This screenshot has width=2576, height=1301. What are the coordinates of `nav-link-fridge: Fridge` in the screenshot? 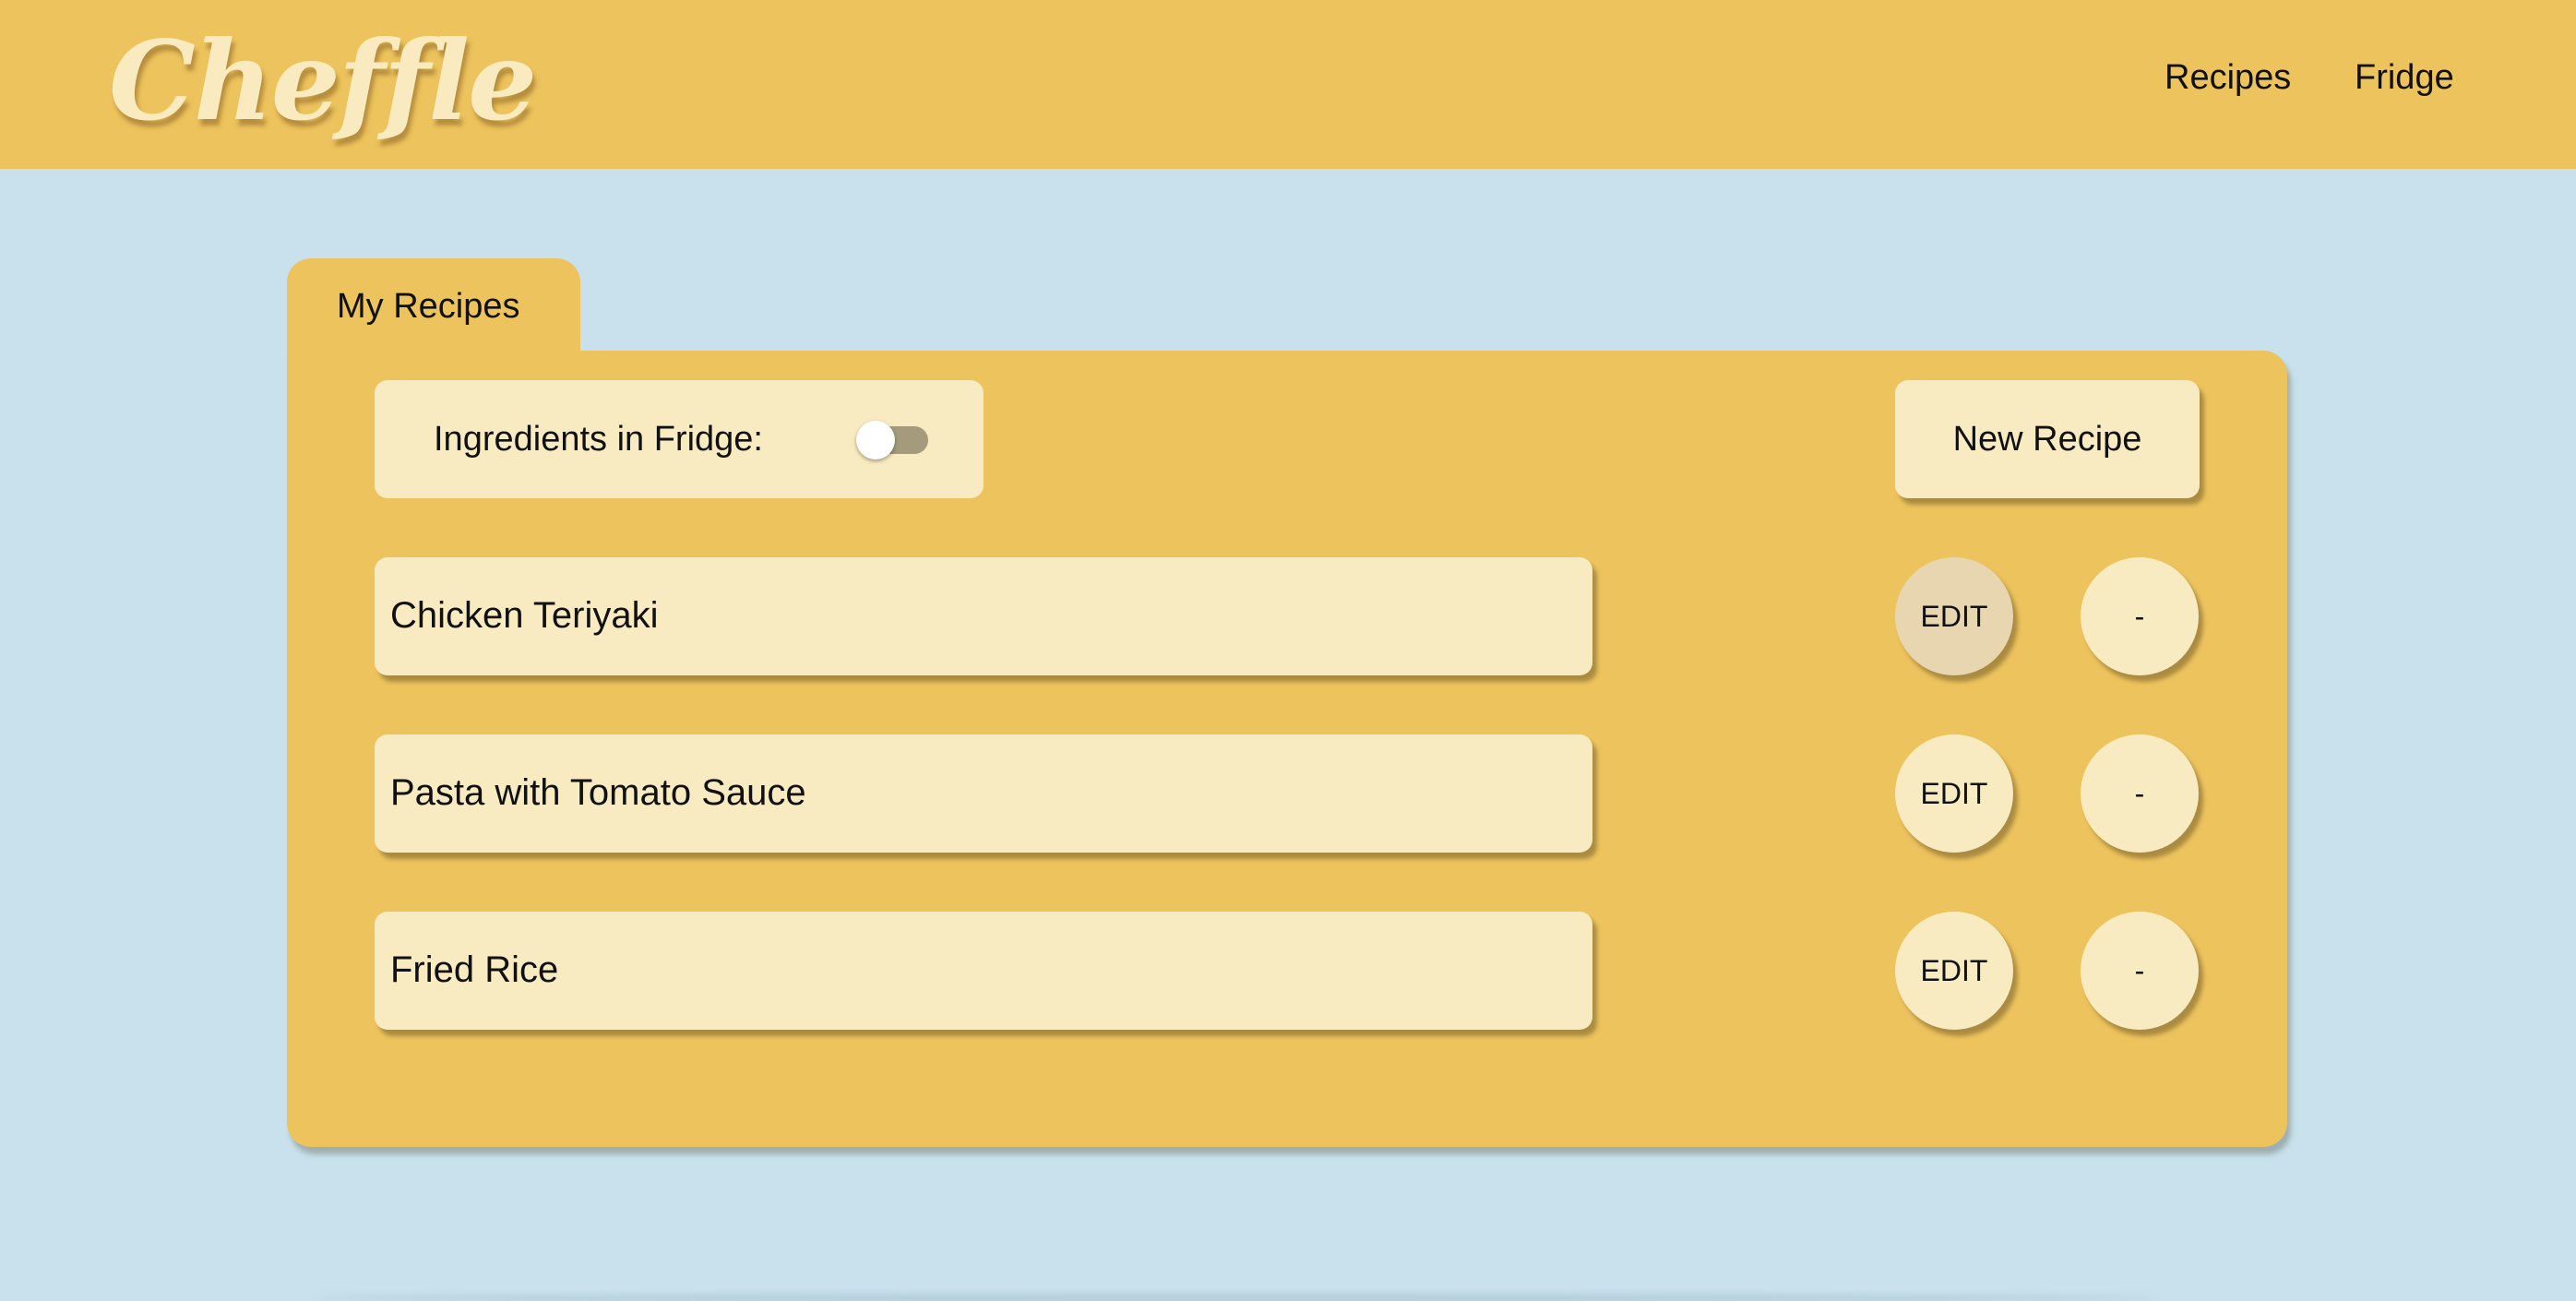 It's located at (2405, 78).